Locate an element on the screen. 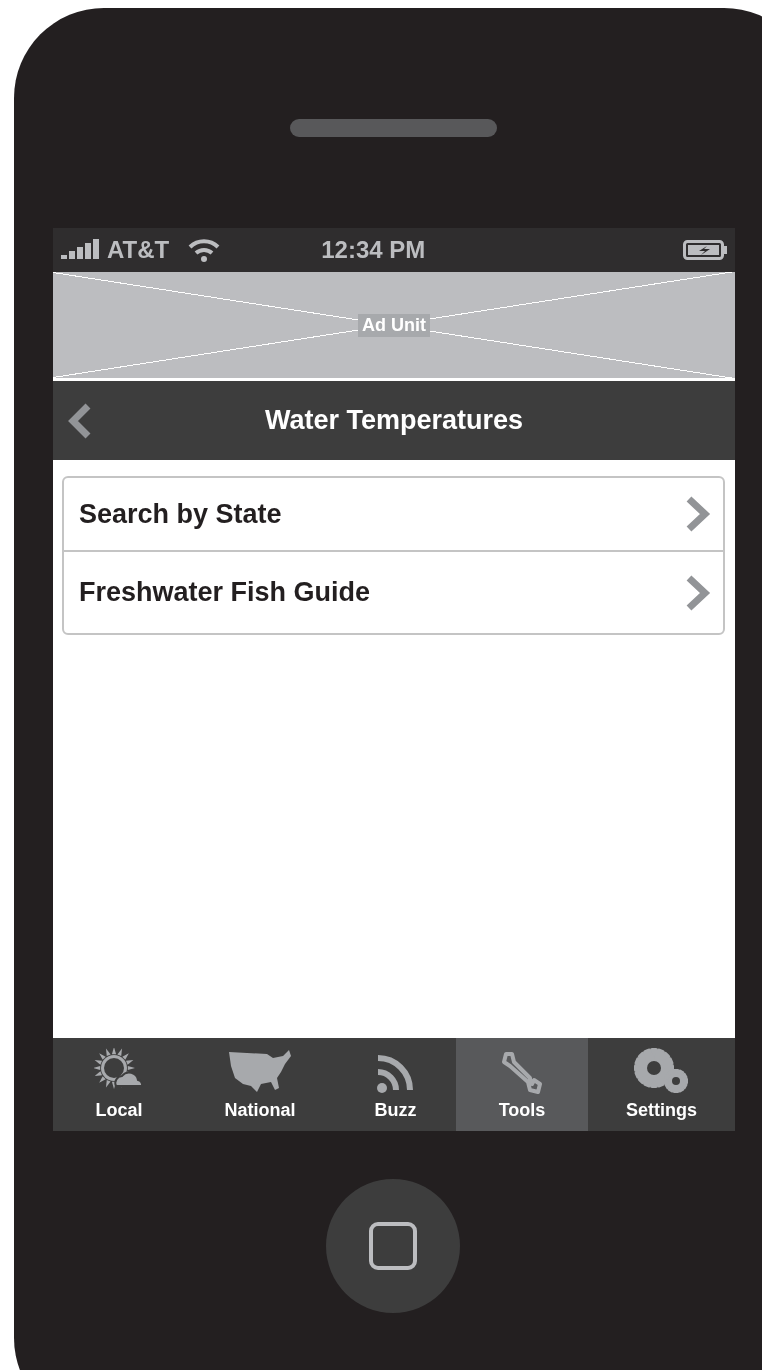  menu-row: Search by State is located at coordinates (393, 514).